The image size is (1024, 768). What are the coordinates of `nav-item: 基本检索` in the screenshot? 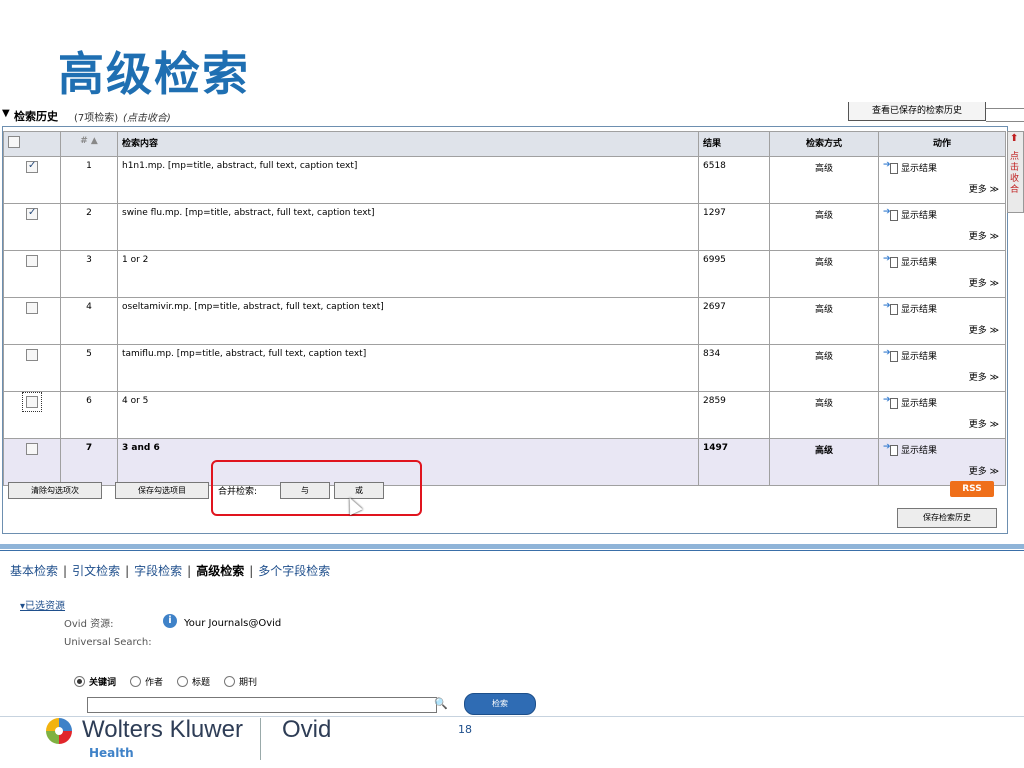 It's located at (34, 571).